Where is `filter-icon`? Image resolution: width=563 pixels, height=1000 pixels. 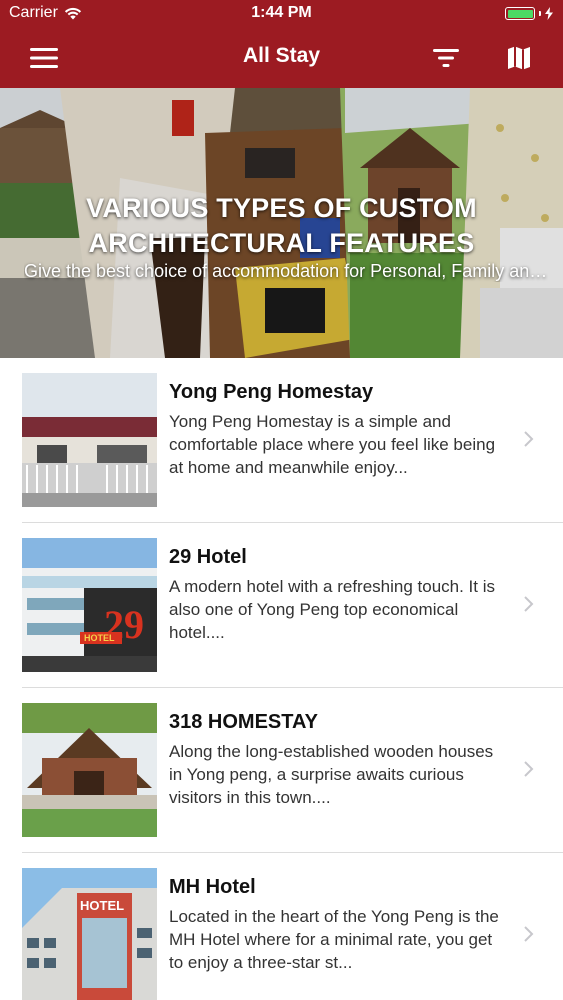 filter-icon is located at coordinates (446, 58).